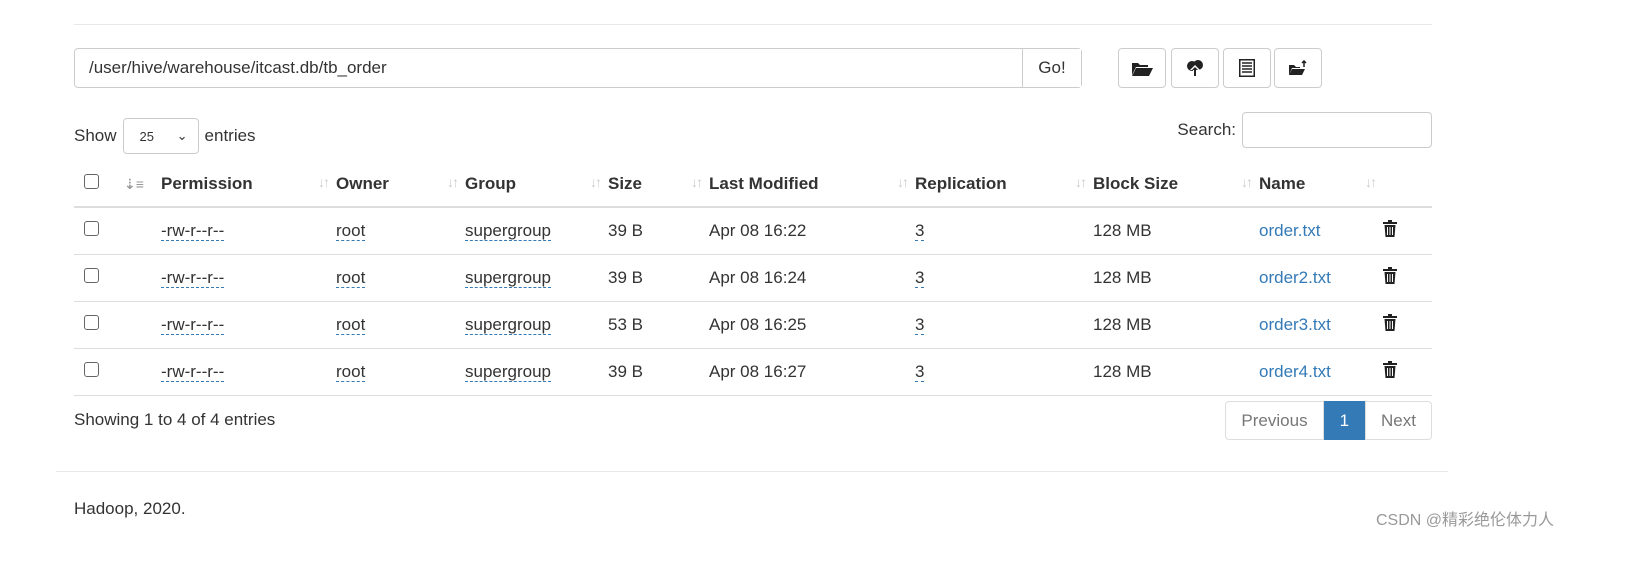 The image size is (1646, 561). Describe the element at coordinates (95, 135) in the screenshot. I see `show-label: Show` at that location.